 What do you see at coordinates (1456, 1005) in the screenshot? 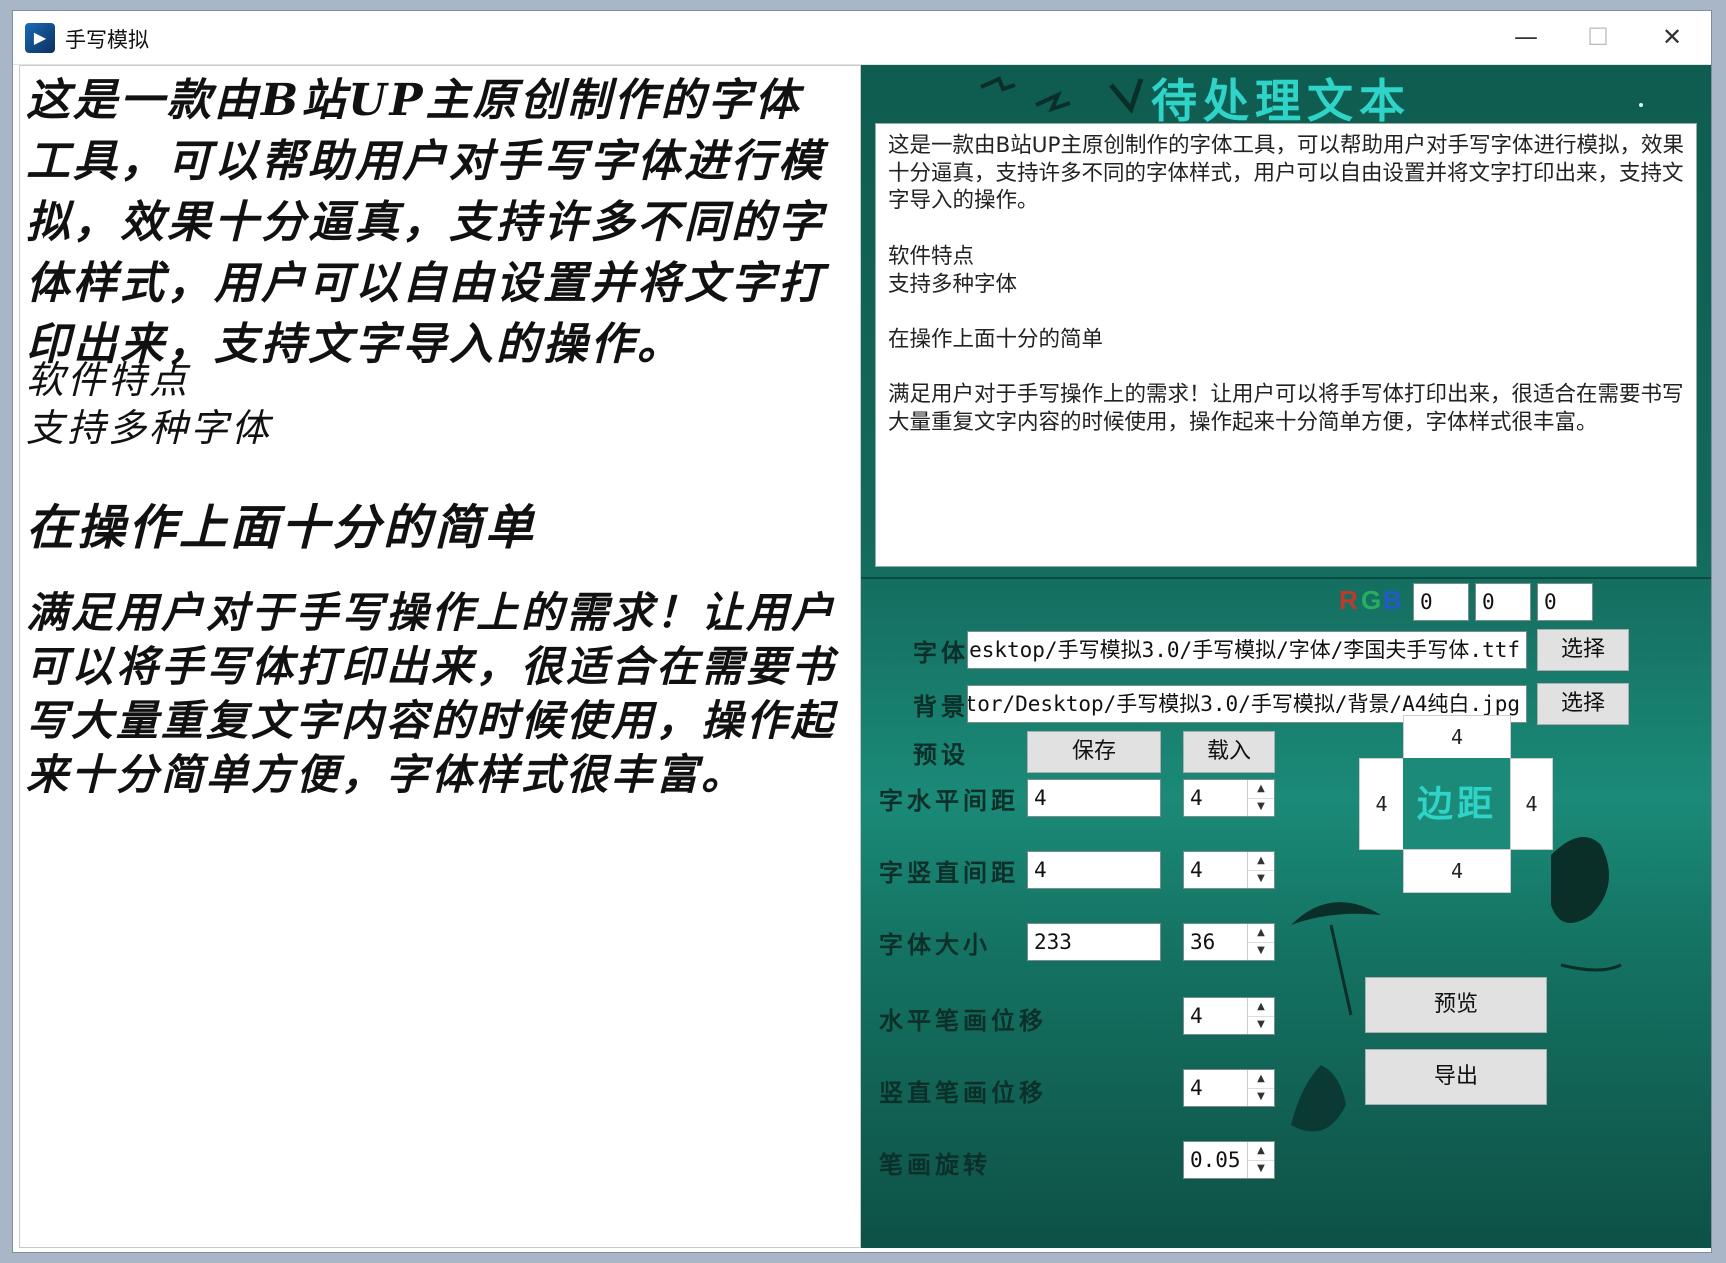
I see `preview-button: 预览` at bounding box center [1456, 1005].